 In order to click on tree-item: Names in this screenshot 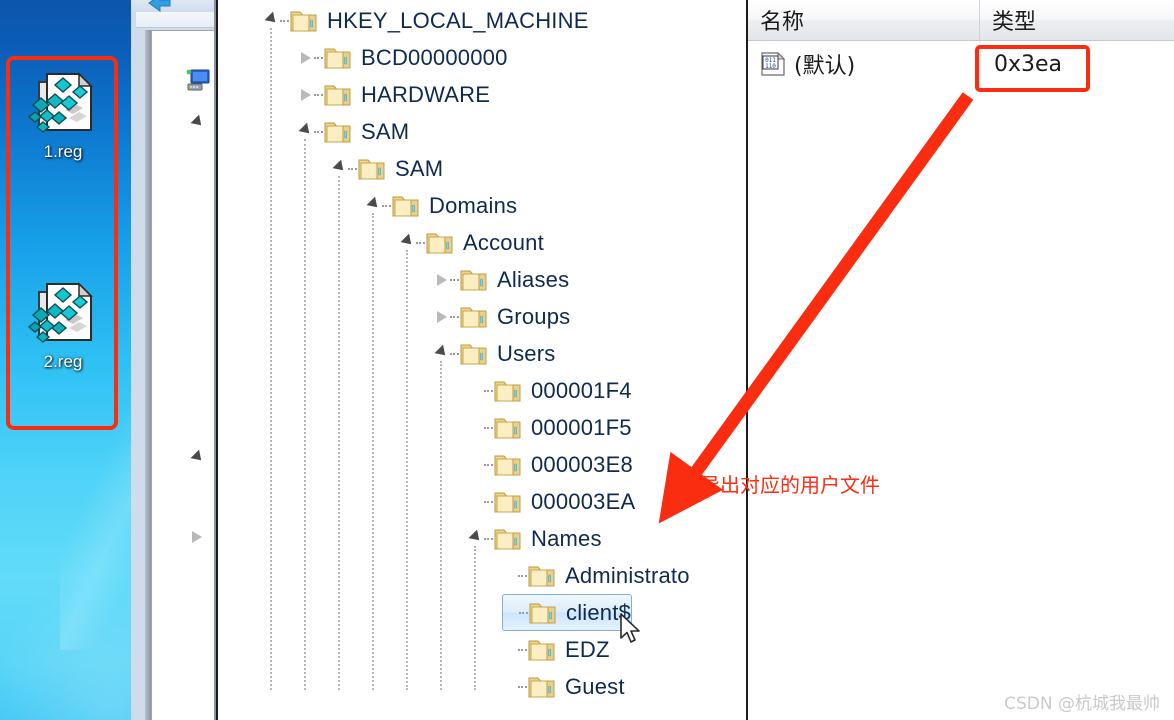, I will do `click(535, 538)`.